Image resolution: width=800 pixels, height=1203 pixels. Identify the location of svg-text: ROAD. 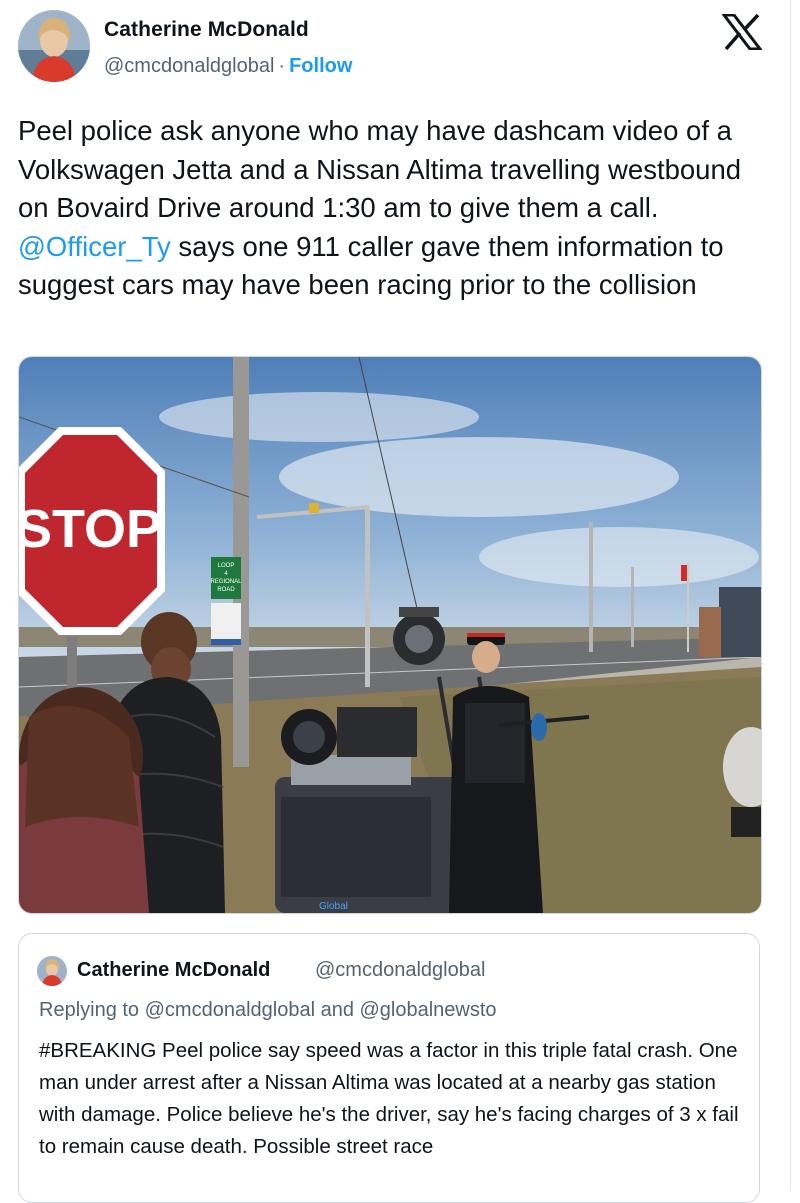
(226, 590).